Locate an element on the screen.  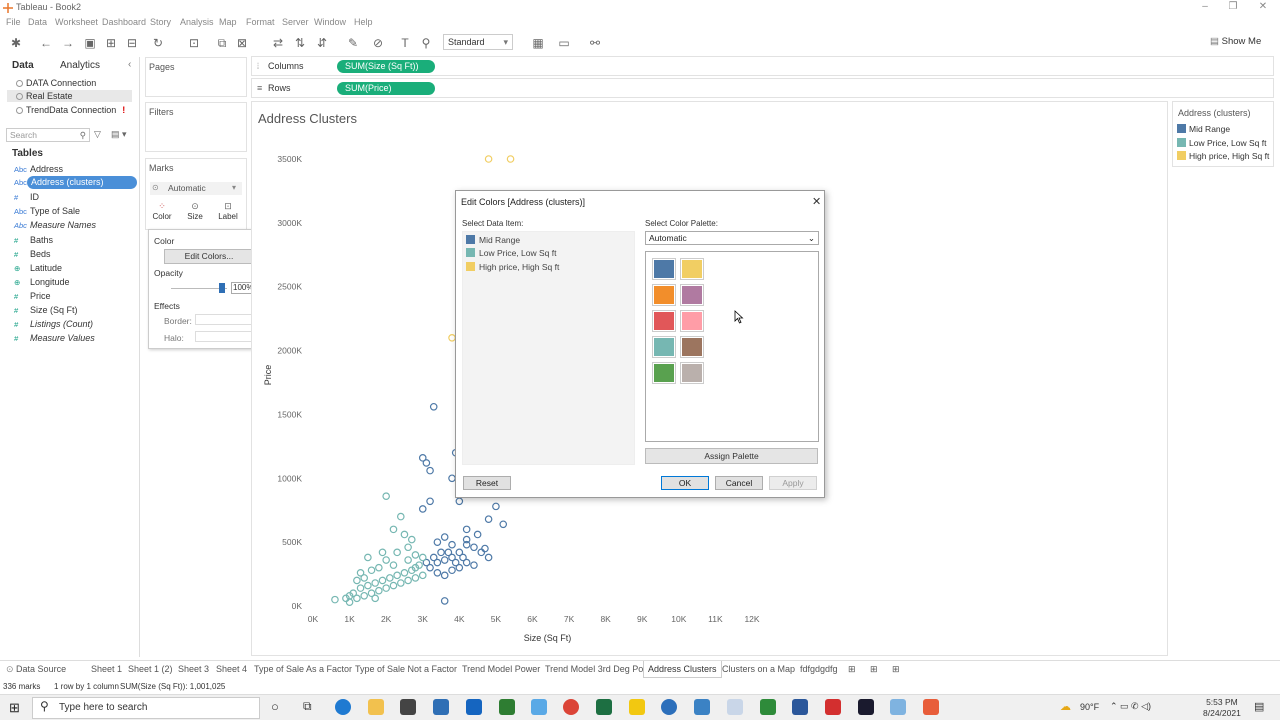
field-beds: # Beds is located at coordinates (32, 255).